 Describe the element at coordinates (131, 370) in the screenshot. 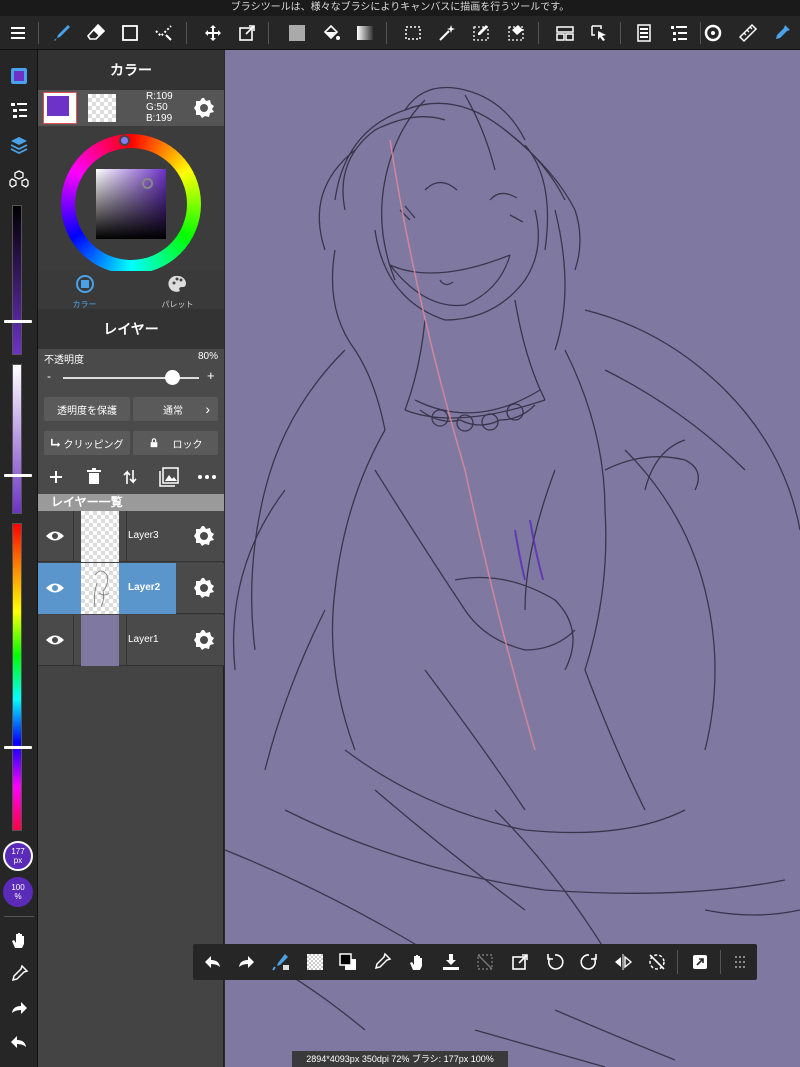

I see `opacity-row: 不透明度 80% - +` at that location.